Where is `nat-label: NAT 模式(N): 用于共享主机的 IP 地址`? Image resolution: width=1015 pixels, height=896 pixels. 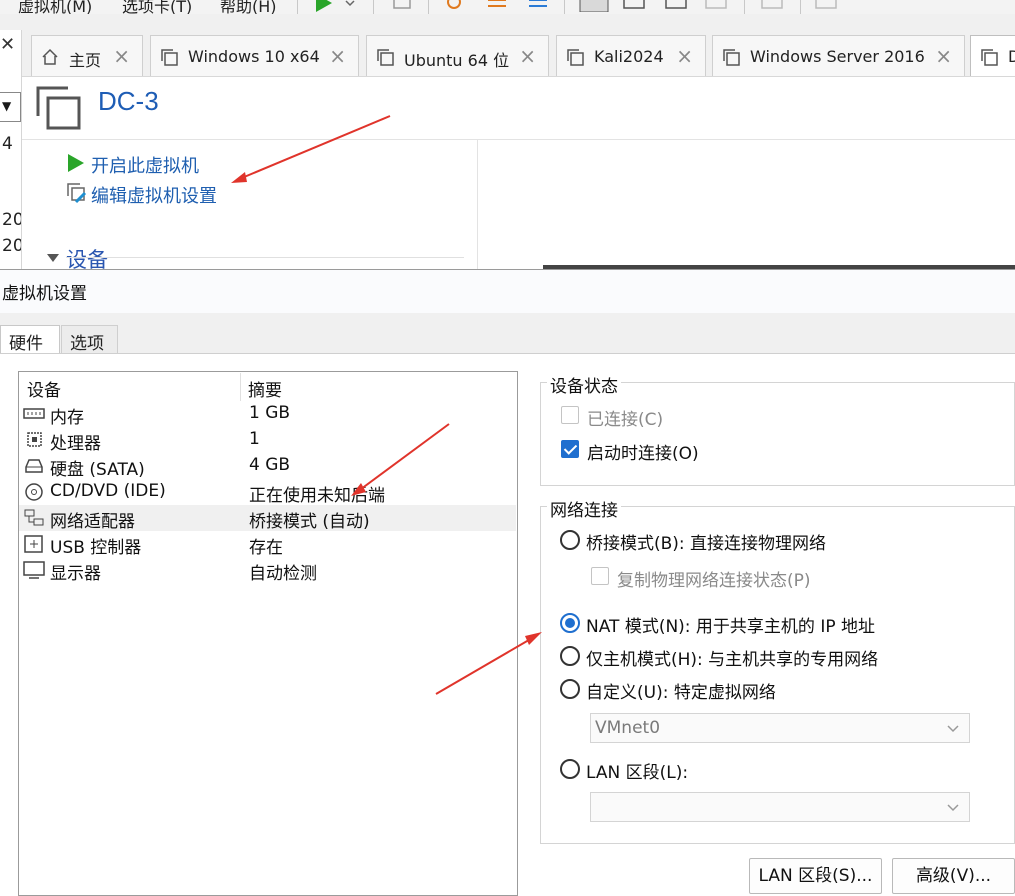 nat-label: NAT 模式(N): 用于共享主机的 IP 地址 is located at coordinates (730, 624).